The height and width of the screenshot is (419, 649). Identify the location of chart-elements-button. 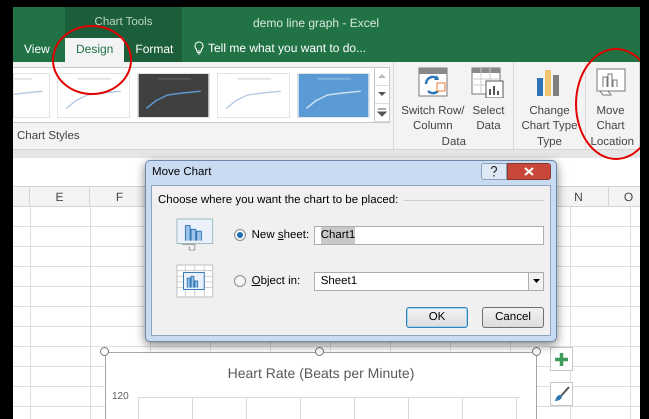
(561, 359).